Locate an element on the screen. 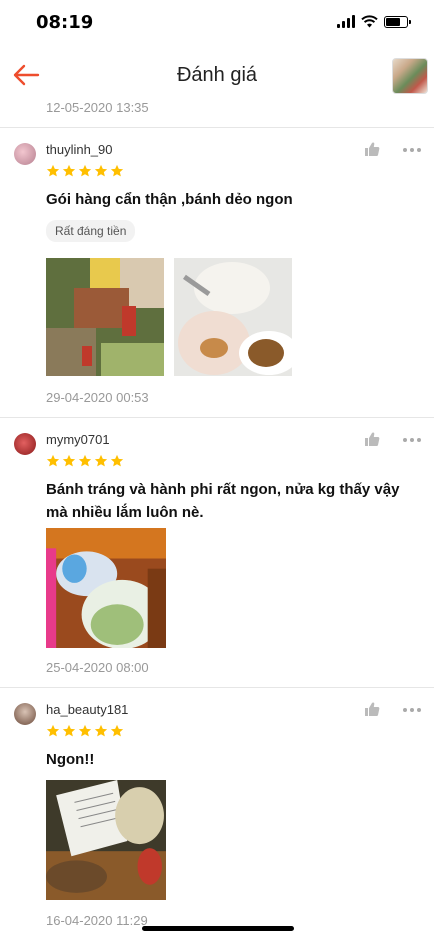 Image resolution: width=434 pixels, height=941 pixels. signal-icon is located at coordinates (346, 21).